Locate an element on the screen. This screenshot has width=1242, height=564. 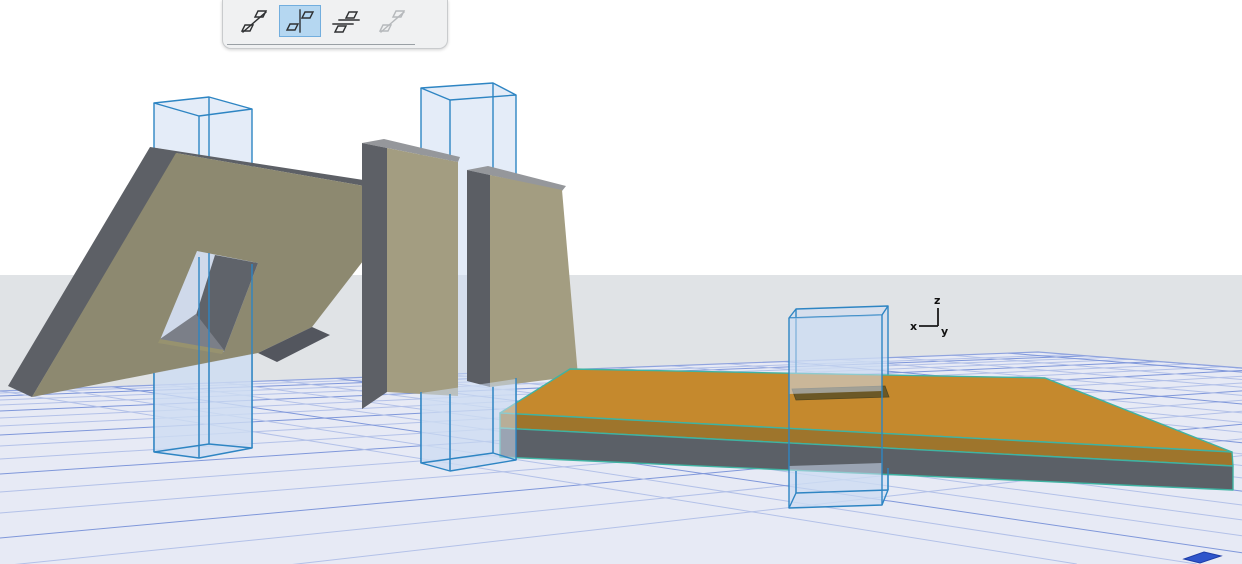
axis-x-label: x is located at coordinates (913, 326).